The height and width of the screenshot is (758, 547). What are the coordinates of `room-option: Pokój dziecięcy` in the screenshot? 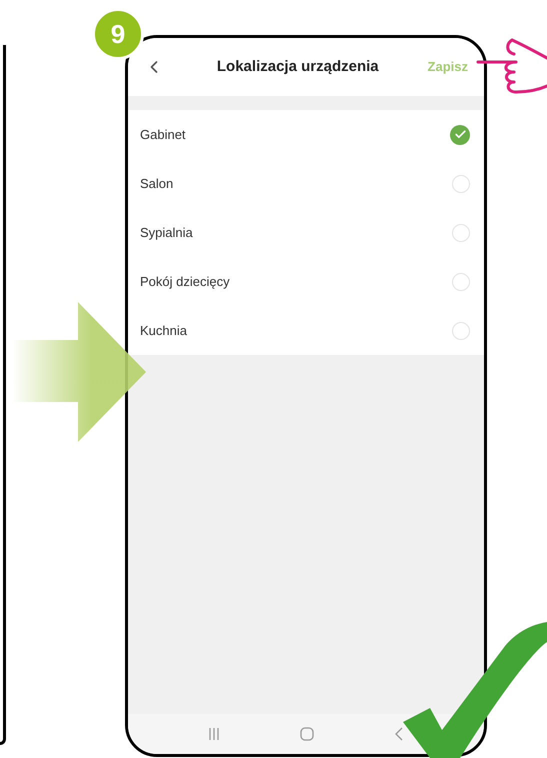 It's located at (306, 281).